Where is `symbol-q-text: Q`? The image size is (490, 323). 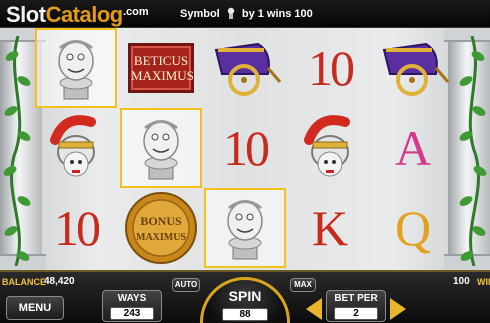 symbol-q-text: Q is located at coordinates (413, 228).